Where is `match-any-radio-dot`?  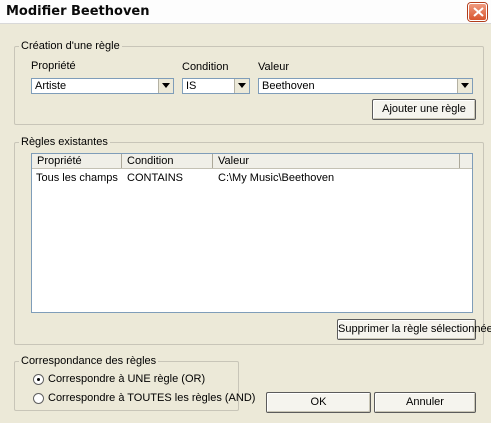
match-any-radio-dot is located at coordinates (38, 379).